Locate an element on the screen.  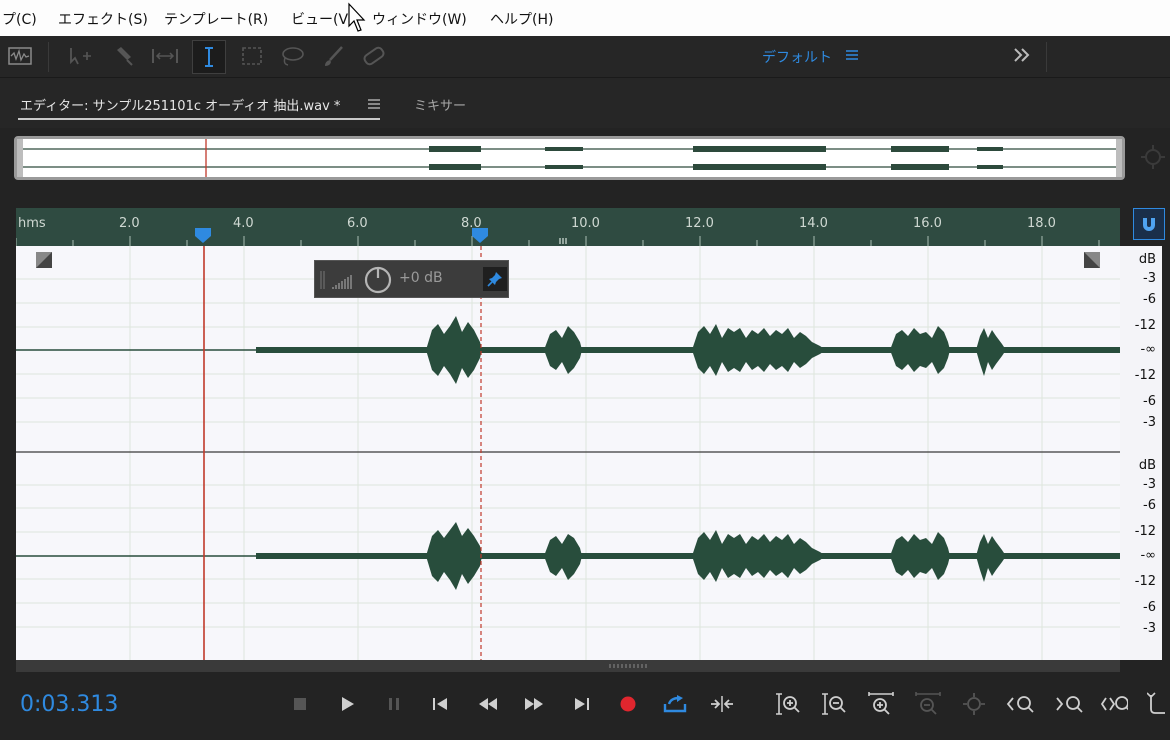
brush-tool-icon is located at coordinates (334, 56).